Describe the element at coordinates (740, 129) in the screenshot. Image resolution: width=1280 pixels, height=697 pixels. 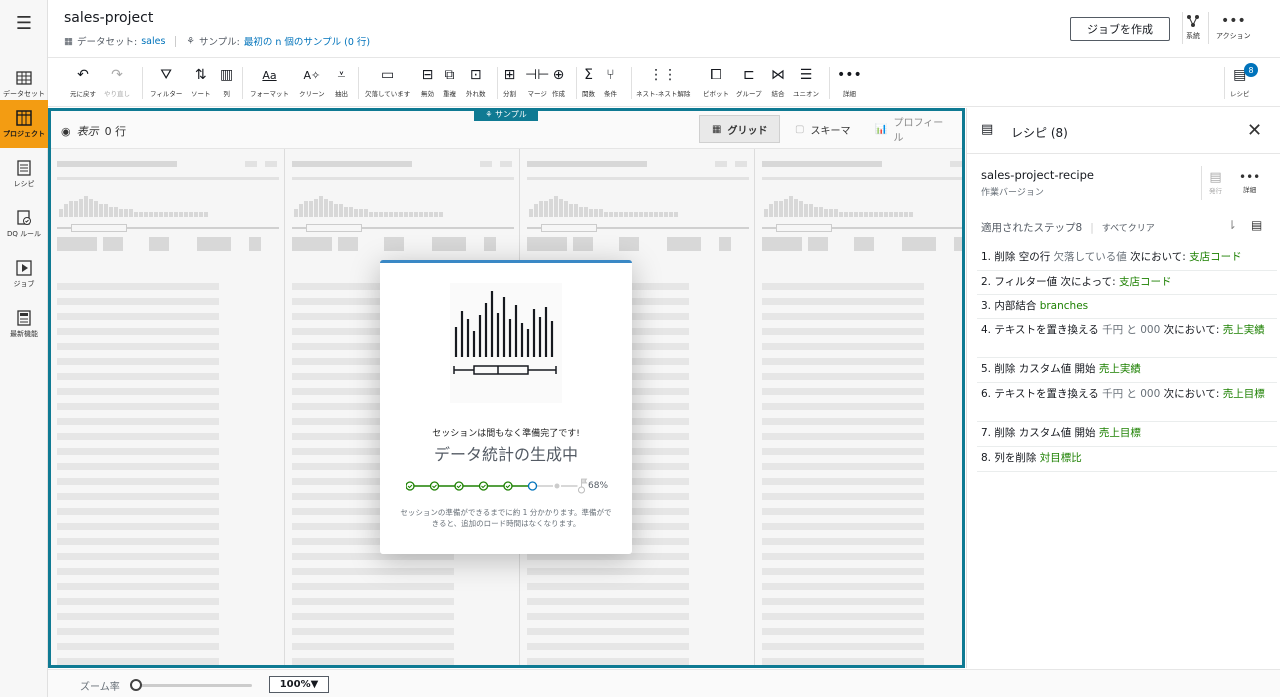
I see `tab-grid: ▦ グリッド` at that location.